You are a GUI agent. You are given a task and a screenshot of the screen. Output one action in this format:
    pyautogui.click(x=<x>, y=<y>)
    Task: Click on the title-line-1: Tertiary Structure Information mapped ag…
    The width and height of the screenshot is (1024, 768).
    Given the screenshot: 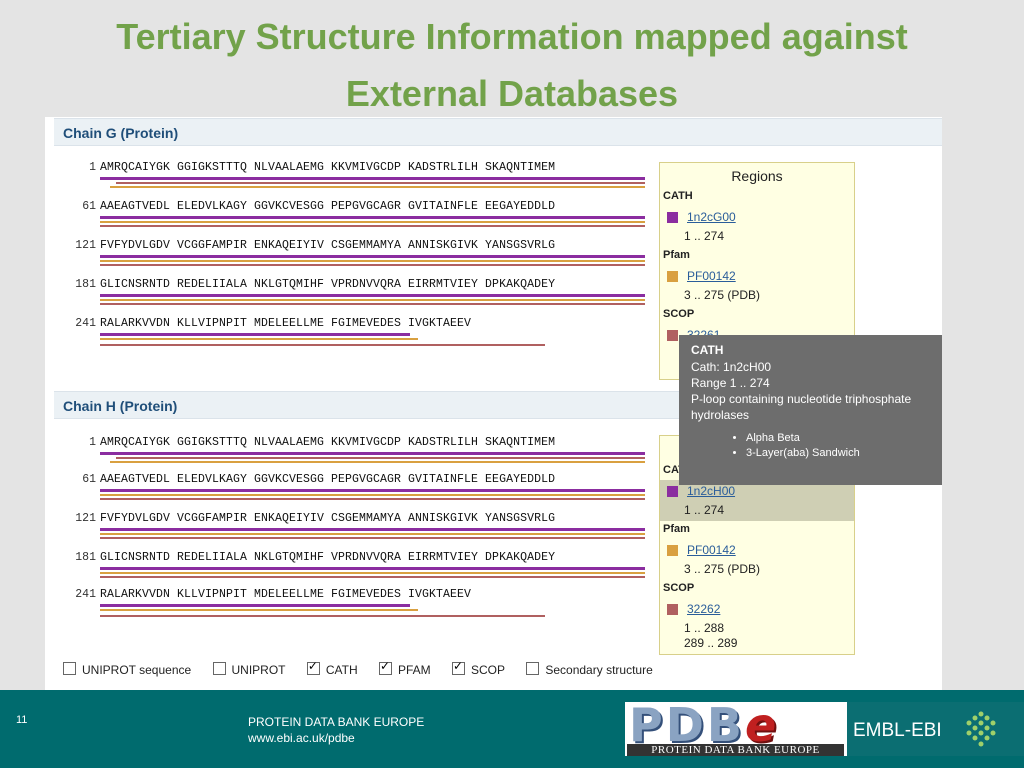 What is the action you would take?
    pyautogui.click(x=512, y=36)
    